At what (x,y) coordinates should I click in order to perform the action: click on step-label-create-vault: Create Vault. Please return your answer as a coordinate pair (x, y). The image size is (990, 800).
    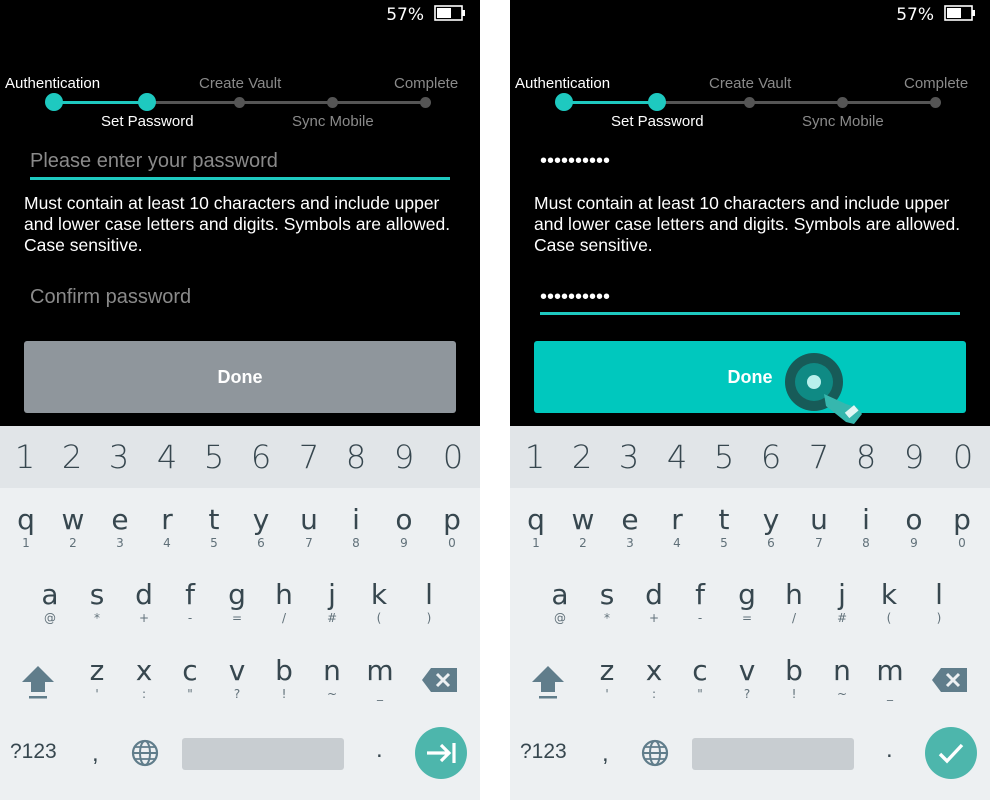
    Looking at the image, I should click on (240, 83).